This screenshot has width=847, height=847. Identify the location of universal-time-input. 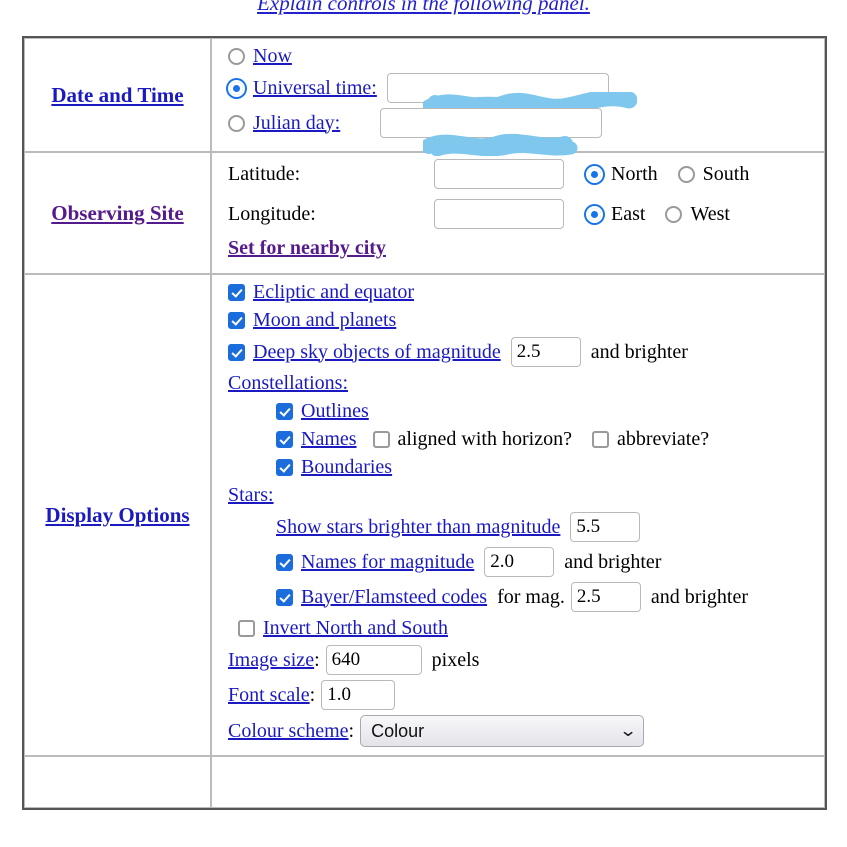
(497, 88).